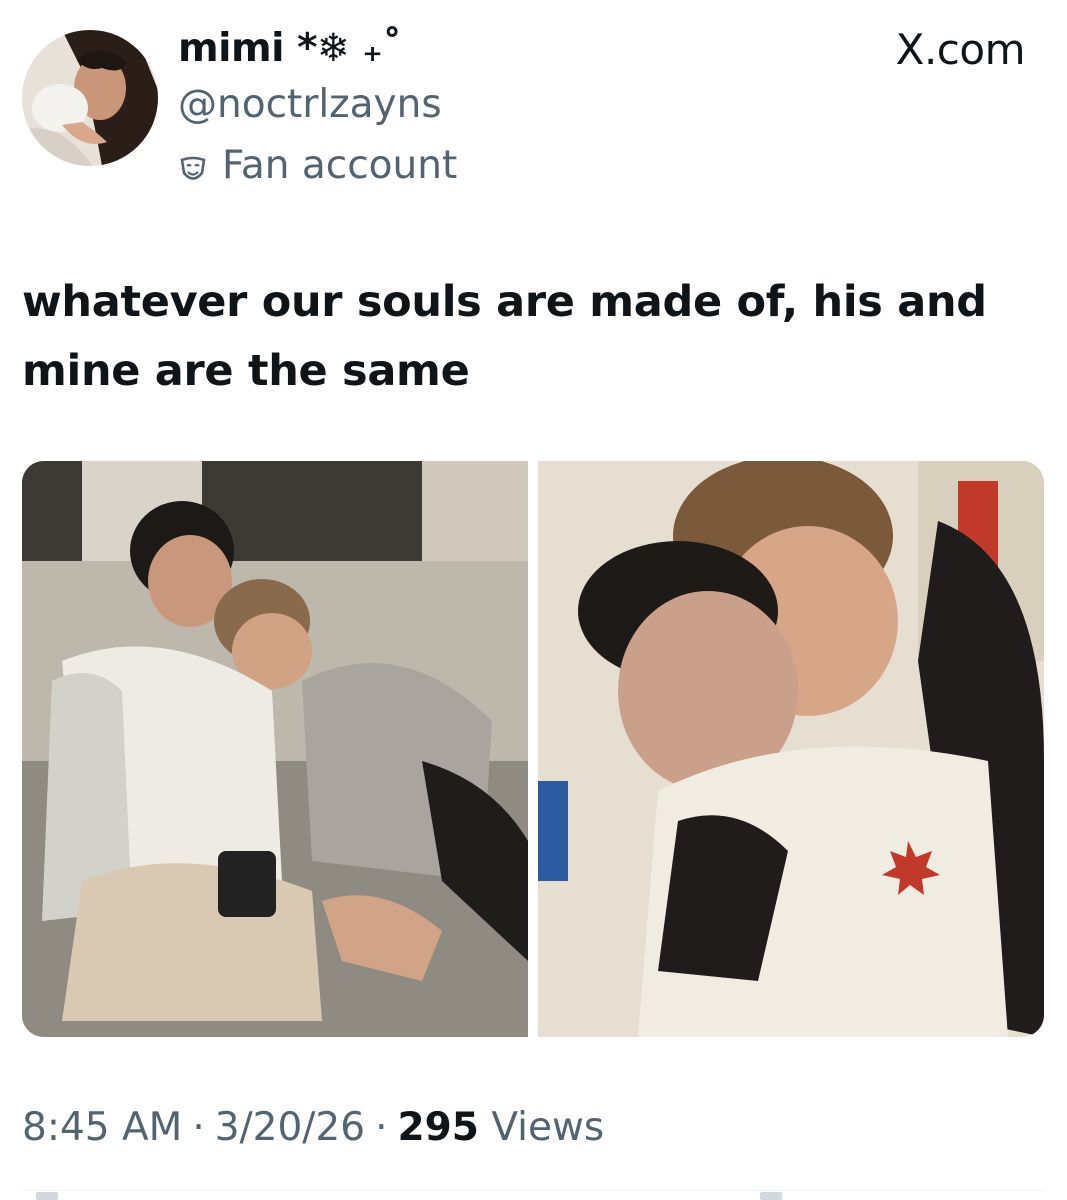 This screenshot has height=1200, width=1067. What do you see at coordinates (310, 105) in the screenshot?
I see `user-handle: @noctrlzayns` at bounding box center [310, 105].